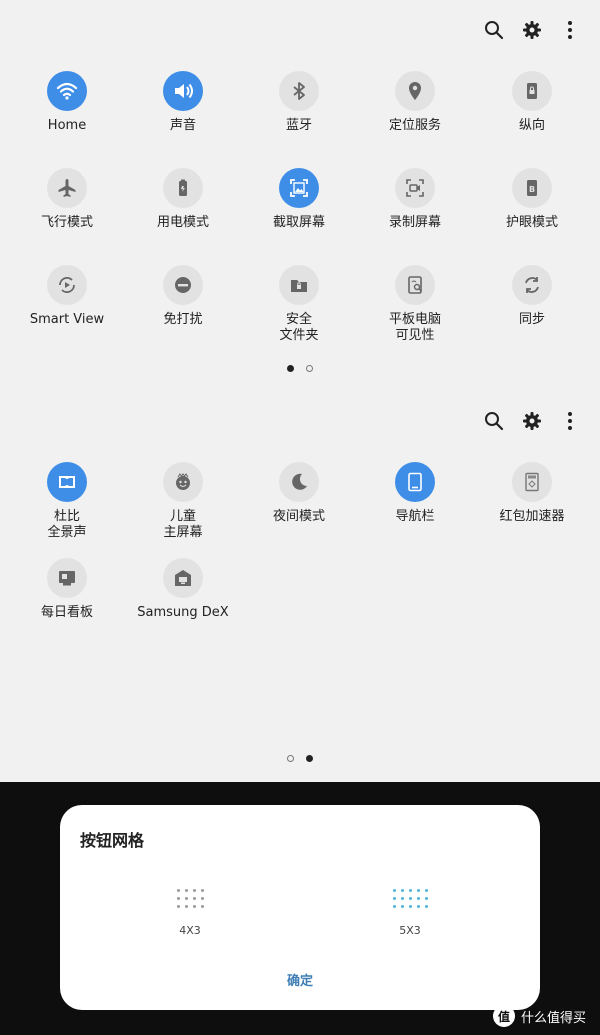 This screenshot has width=600, height=1035. I want to click on tile-label: Samsung DeX, so click(183, 612).